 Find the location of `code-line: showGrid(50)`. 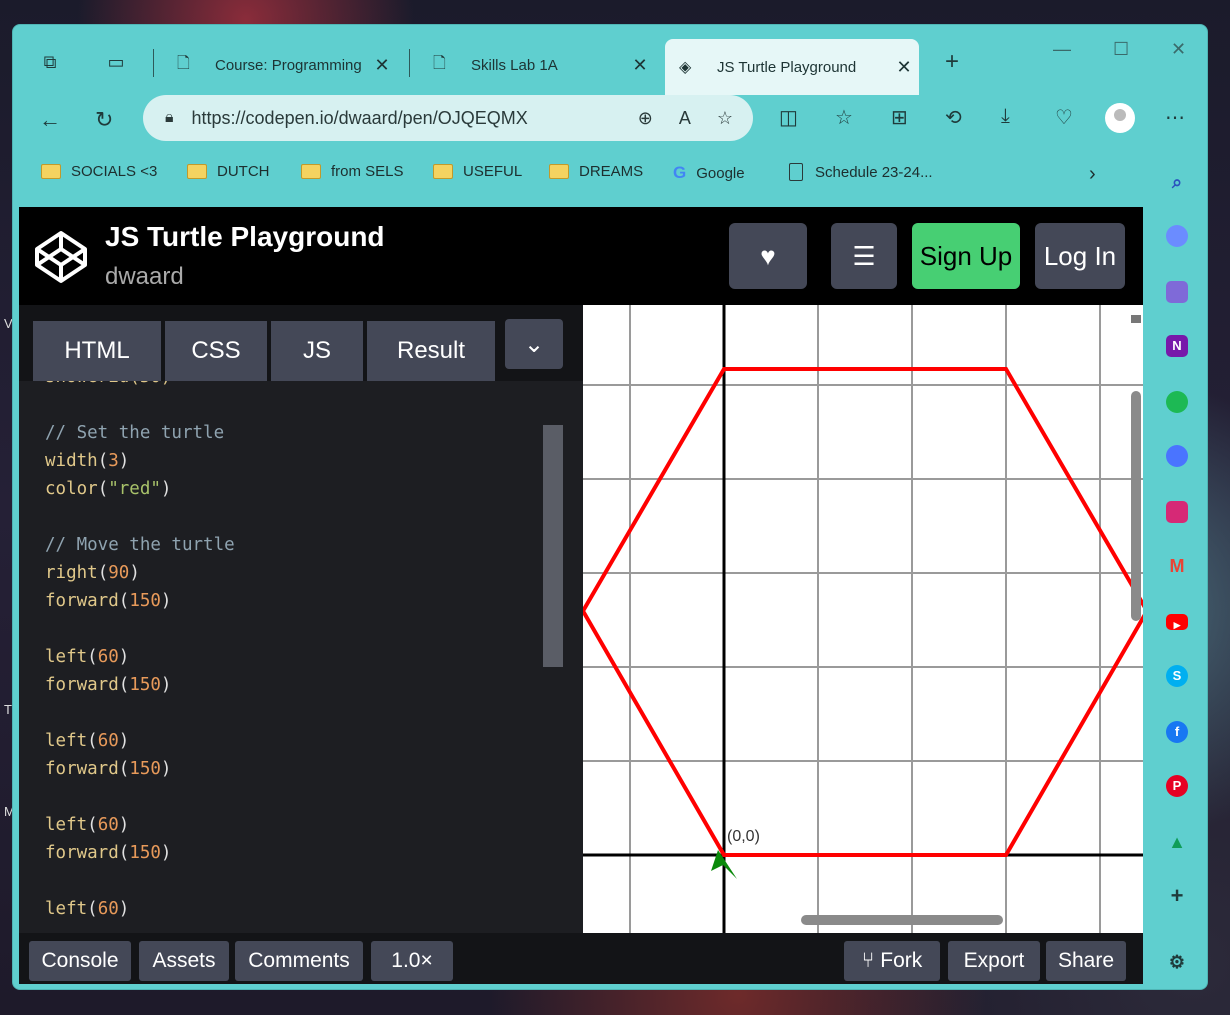

code-line: showGrid(50) is located at coordinates (295, 386).